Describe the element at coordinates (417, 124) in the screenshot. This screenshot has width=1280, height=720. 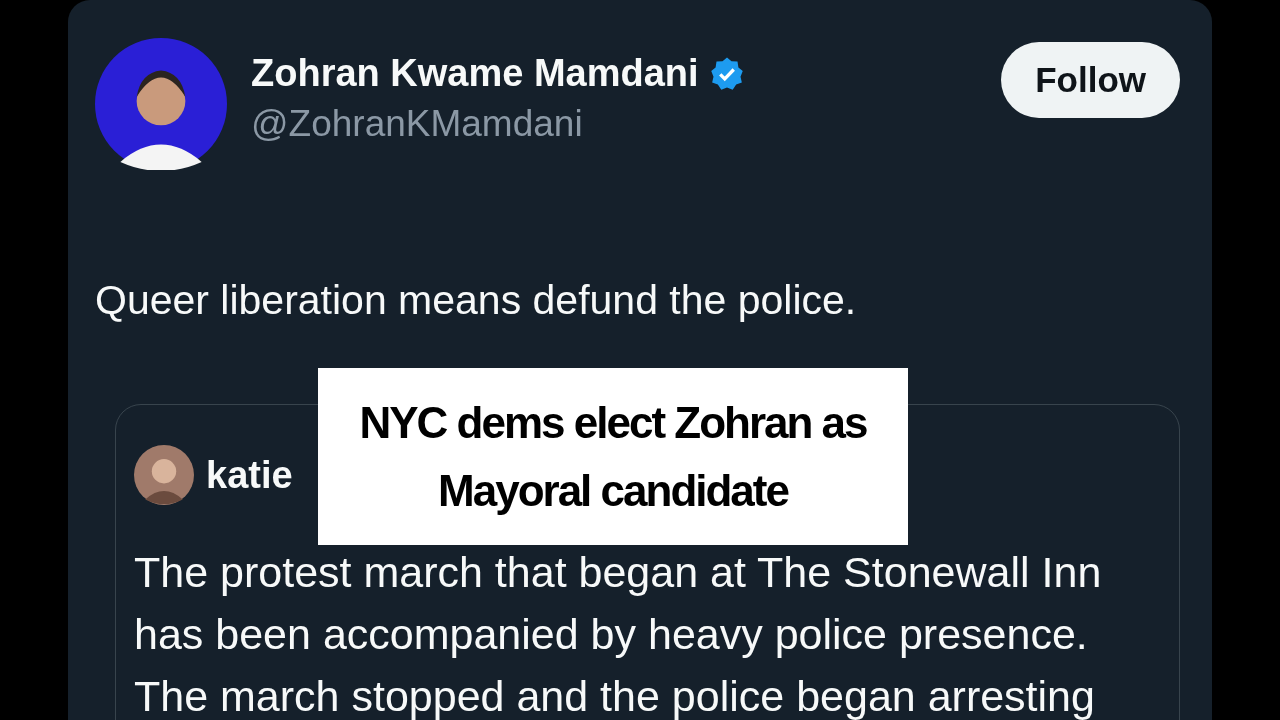
I see `author-handle: @ZohranKMamdani` at that location.